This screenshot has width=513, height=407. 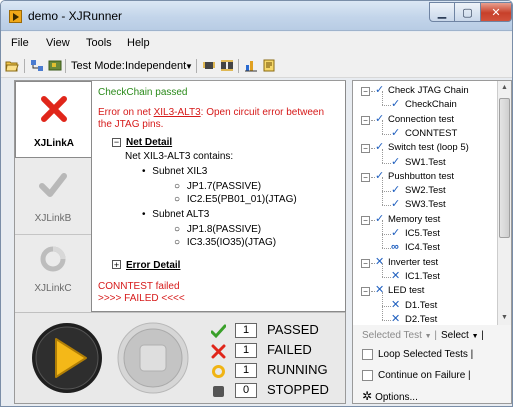 What do you see at coordinates (422, 376) in the screenshot?
I see `continue-on-failure-label: Continue on Failure` at bounding box center [422, 376].